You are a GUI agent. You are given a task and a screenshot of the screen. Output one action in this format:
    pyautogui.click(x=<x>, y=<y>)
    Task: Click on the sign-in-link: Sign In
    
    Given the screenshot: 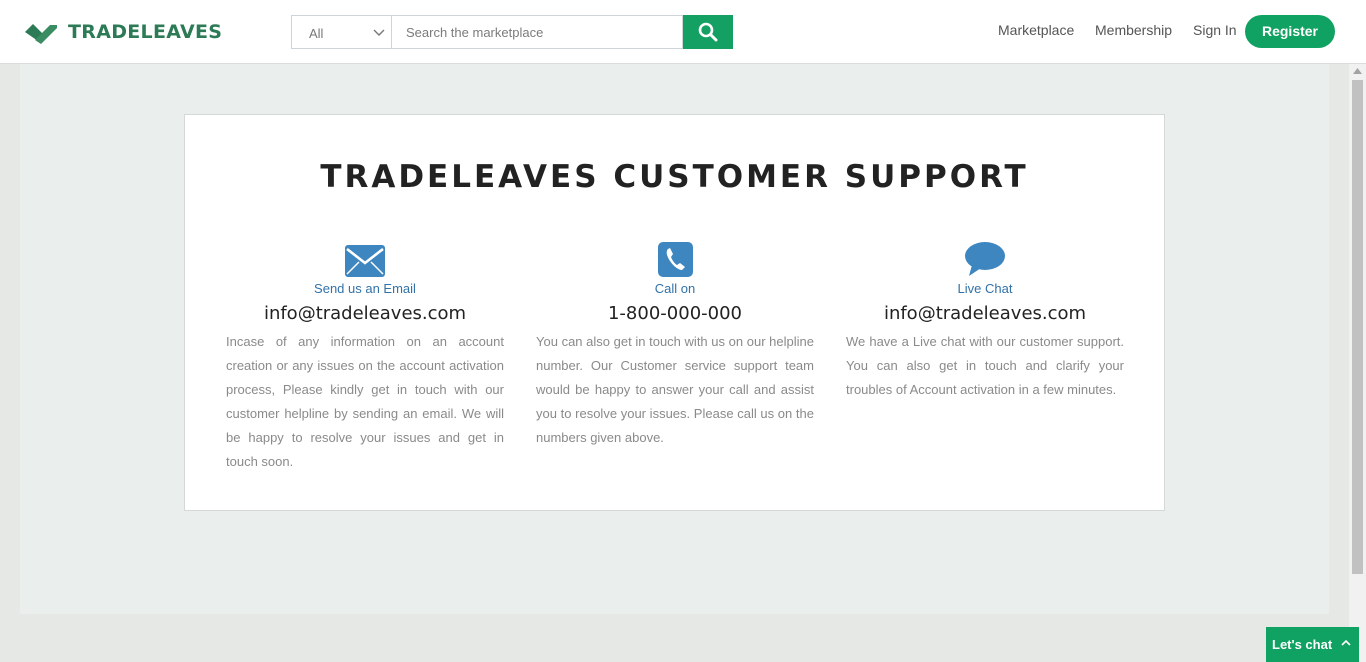 What is the action you would take?
    pyautogui.click(x=1215, y=30)
    